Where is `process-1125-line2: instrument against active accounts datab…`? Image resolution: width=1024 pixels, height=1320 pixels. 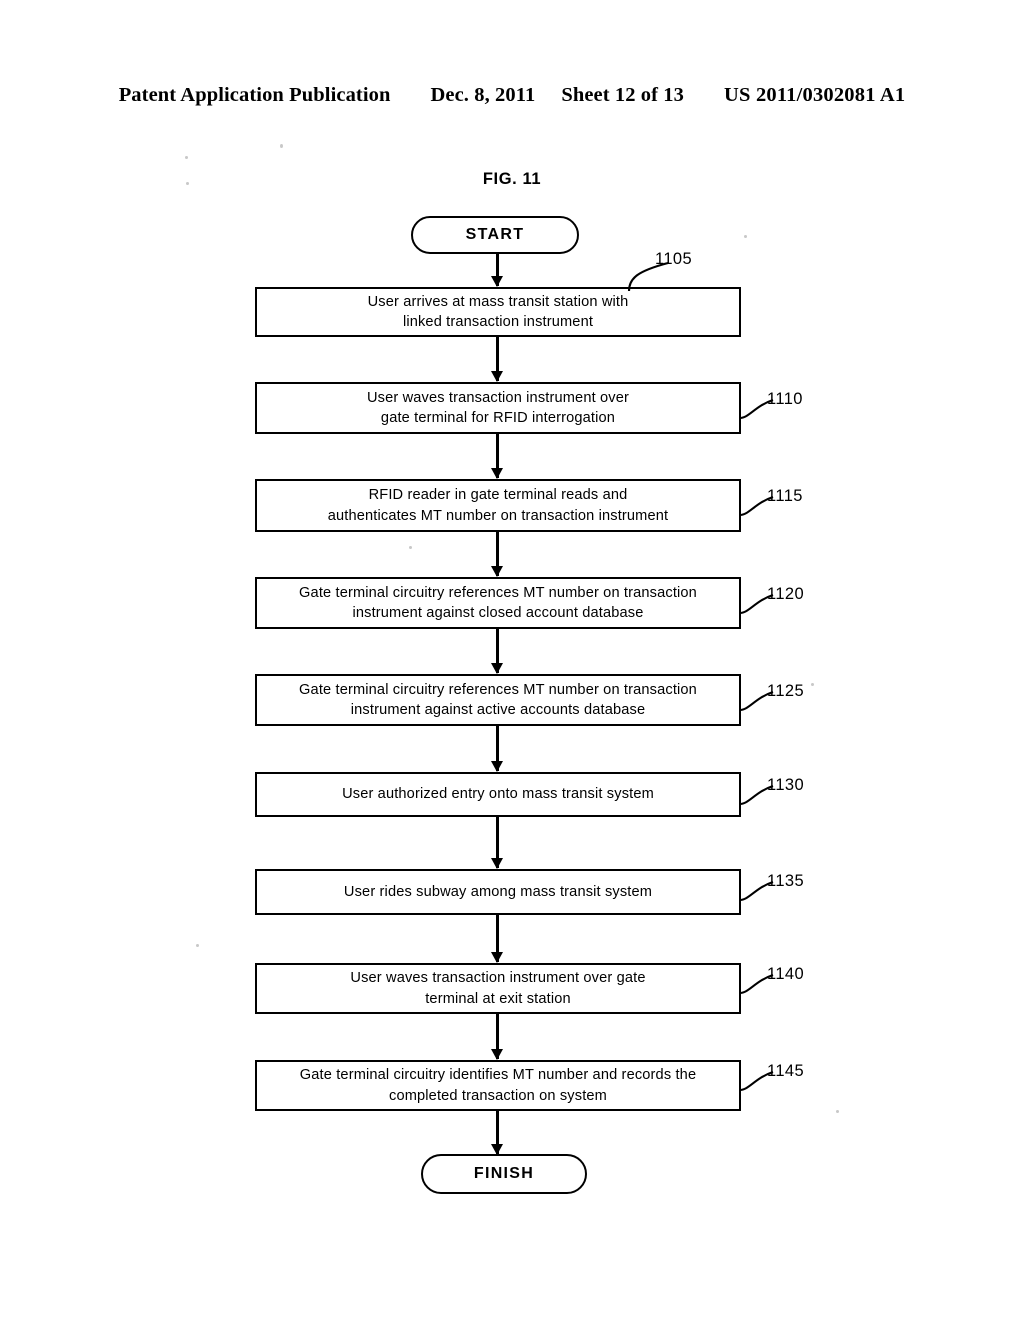 process-1125-line2: instrument against active accounts datab… is located at coordinates (498, 710).